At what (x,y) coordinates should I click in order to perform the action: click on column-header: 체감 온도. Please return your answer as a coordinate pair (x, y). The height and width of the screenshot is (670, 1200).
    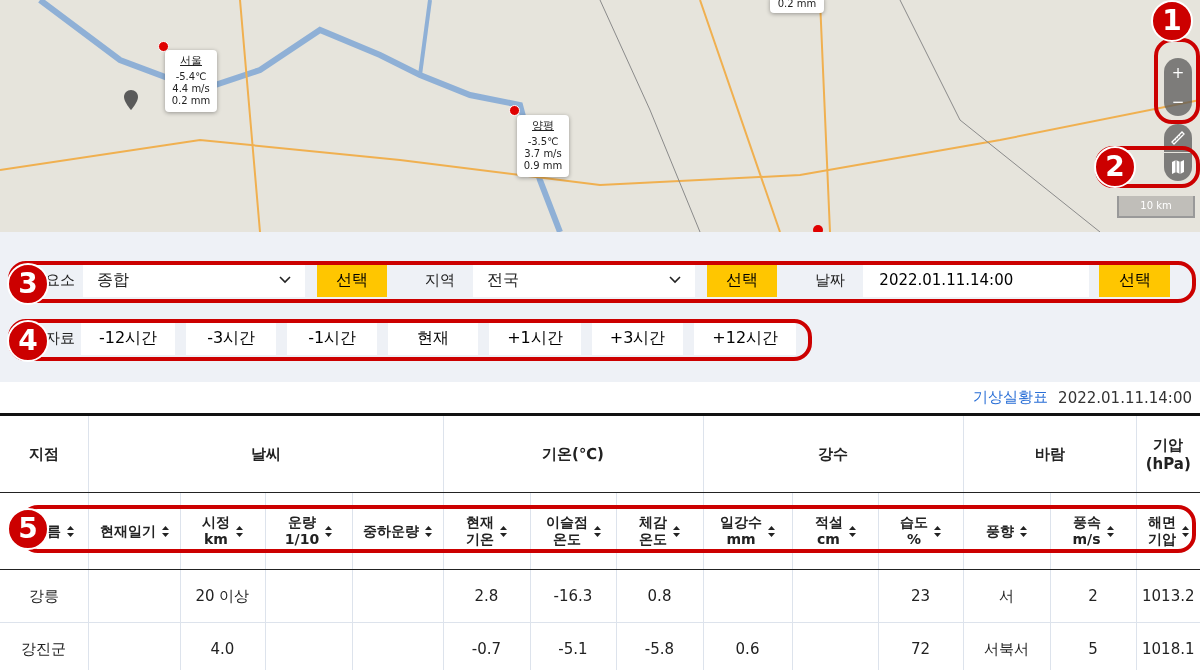
    Looking at the image, I should click on (659, 531).